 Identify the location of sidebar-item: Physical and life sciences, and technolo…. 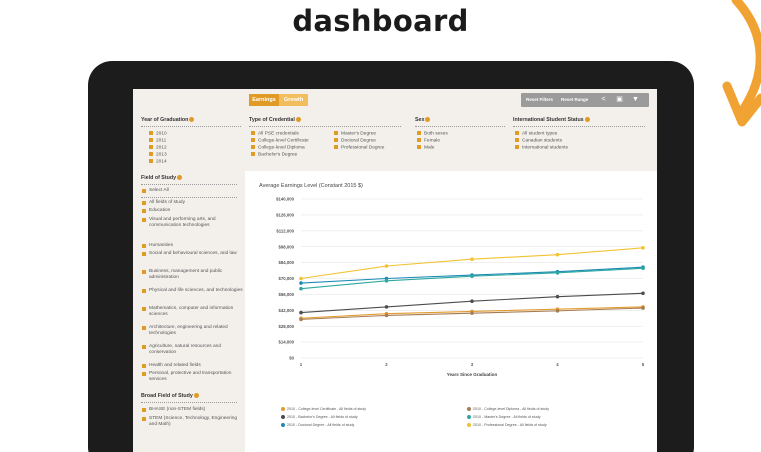
(193, 291).